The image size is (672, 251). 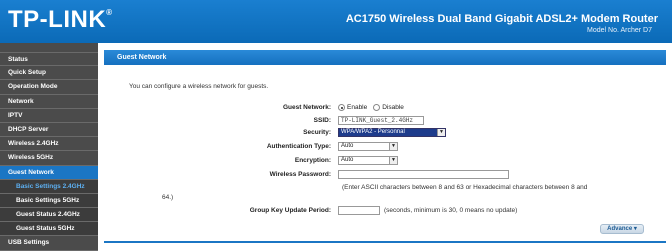 I want to click on logo-text: TP-LINK, so click(x=57, y=19).